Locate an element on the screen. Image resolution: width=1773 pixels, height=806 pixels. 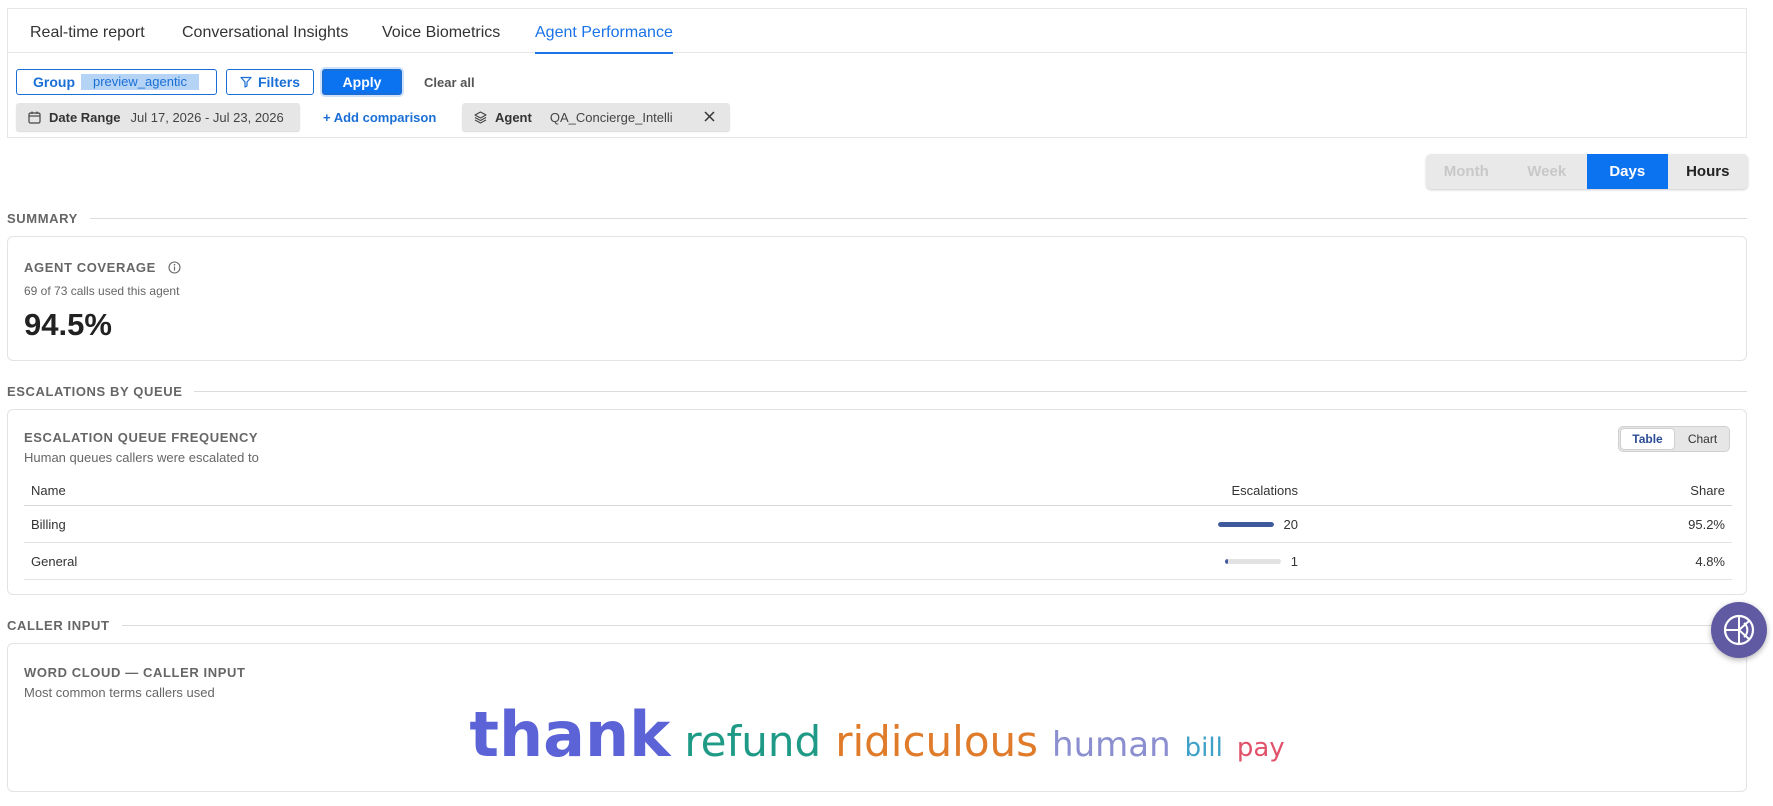
word-cloud-term: thank is located at coordinates (570, 734).